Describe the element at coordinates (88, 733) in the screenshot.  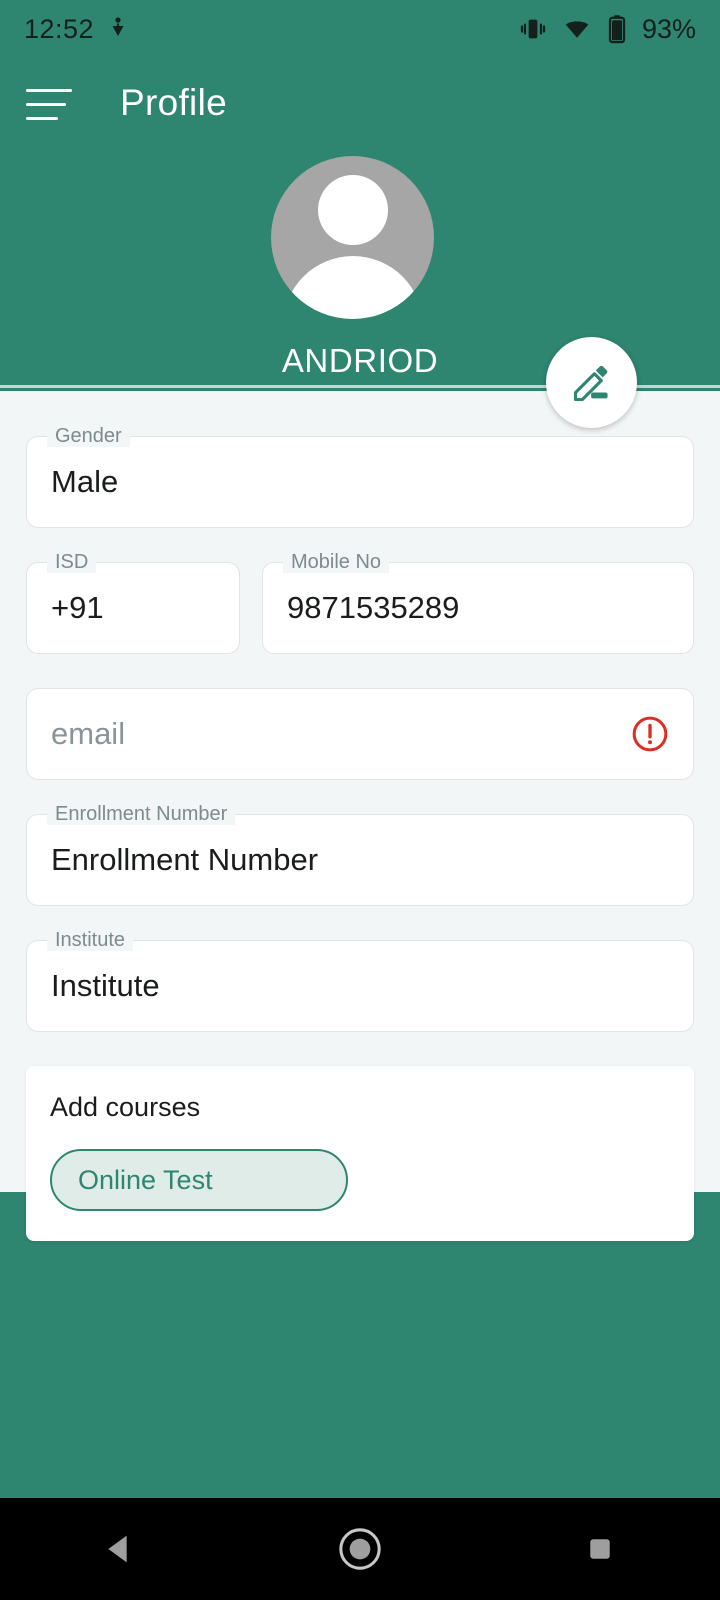
I see `email-field-placeholder: email` at that location.